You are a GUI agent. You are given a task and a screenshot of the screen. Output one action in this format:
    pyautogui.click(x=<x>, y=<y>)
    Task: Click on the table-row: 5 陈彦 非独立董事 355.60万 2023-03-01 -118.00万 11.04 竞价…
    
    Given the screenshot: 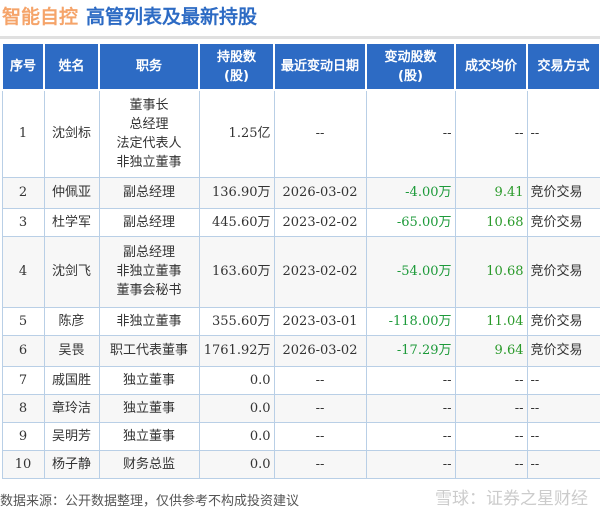 What is the action you would take?
    pyautogui.click(x=300, y=321)
    